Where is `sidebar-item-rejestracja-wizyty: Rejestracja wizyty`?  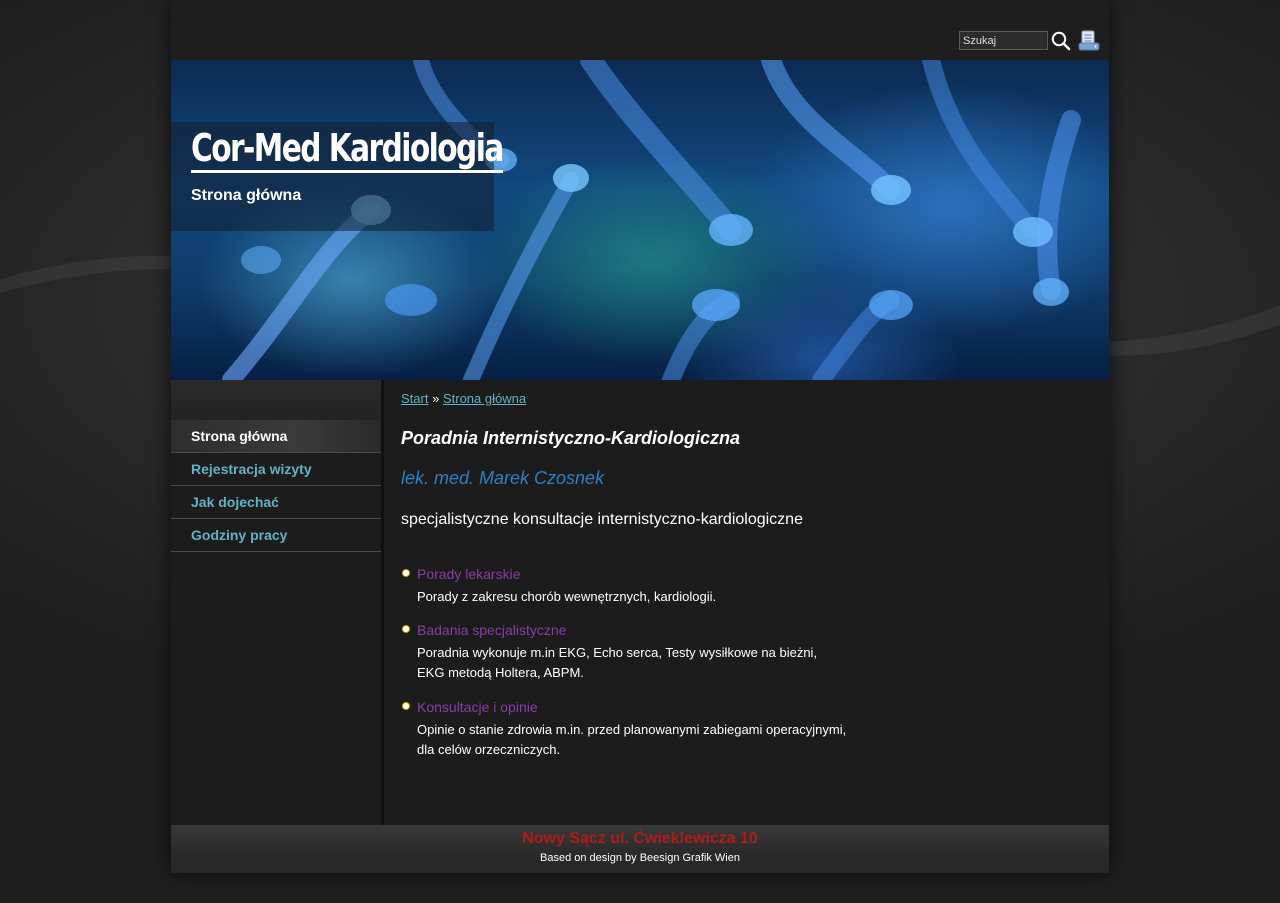 sidebar-item-rejestracja-wizyty: Rejestracja wizyty is located at coordinates (276, 469).